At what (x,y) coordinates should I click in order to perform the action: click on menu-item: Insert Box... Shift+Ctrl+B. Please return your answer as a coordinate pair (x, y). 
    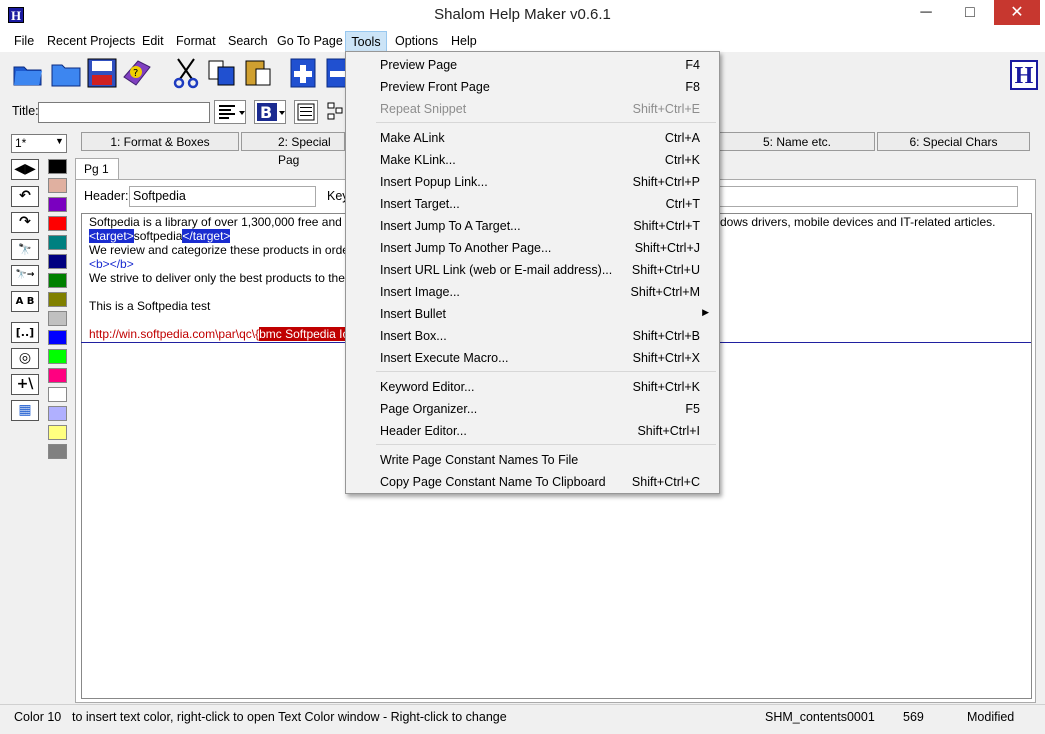
    Looking at the image, I should click on (532, 336).